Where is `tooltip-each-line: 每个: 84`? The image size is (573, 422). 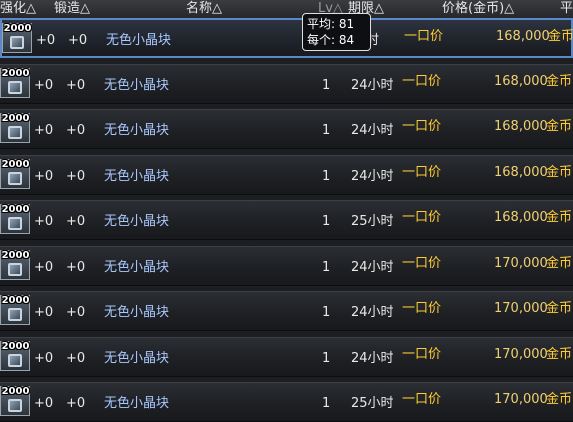 tooltip-each-line: 每个: 84 is located at coordinates (330, 40).